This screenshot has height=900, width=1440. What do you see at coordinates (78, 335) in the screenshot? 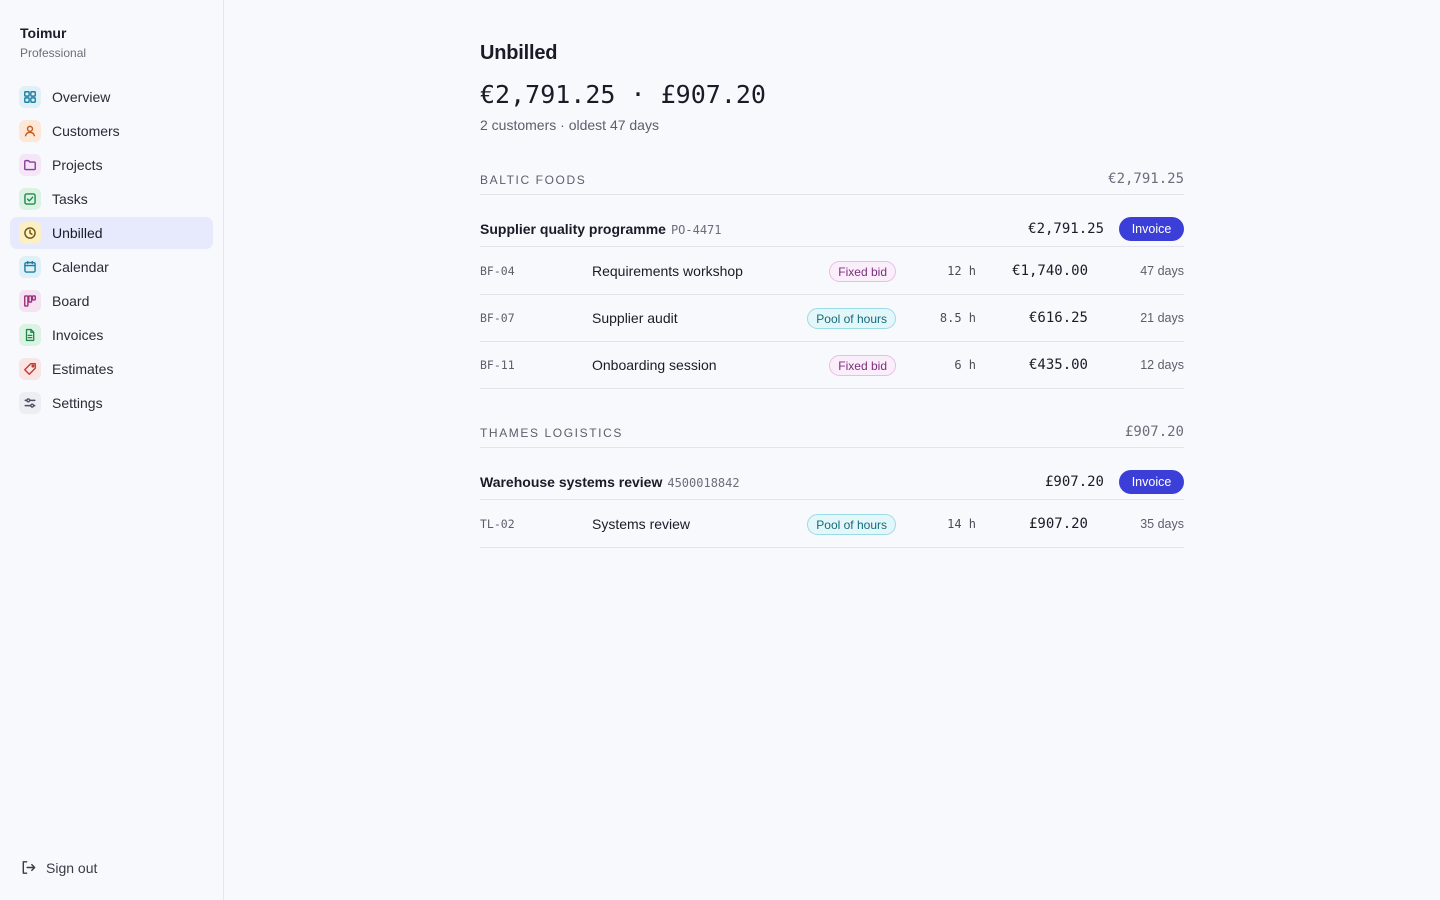
I see `sidebar-item-label: Invoices` at bounding box center [78, 335].